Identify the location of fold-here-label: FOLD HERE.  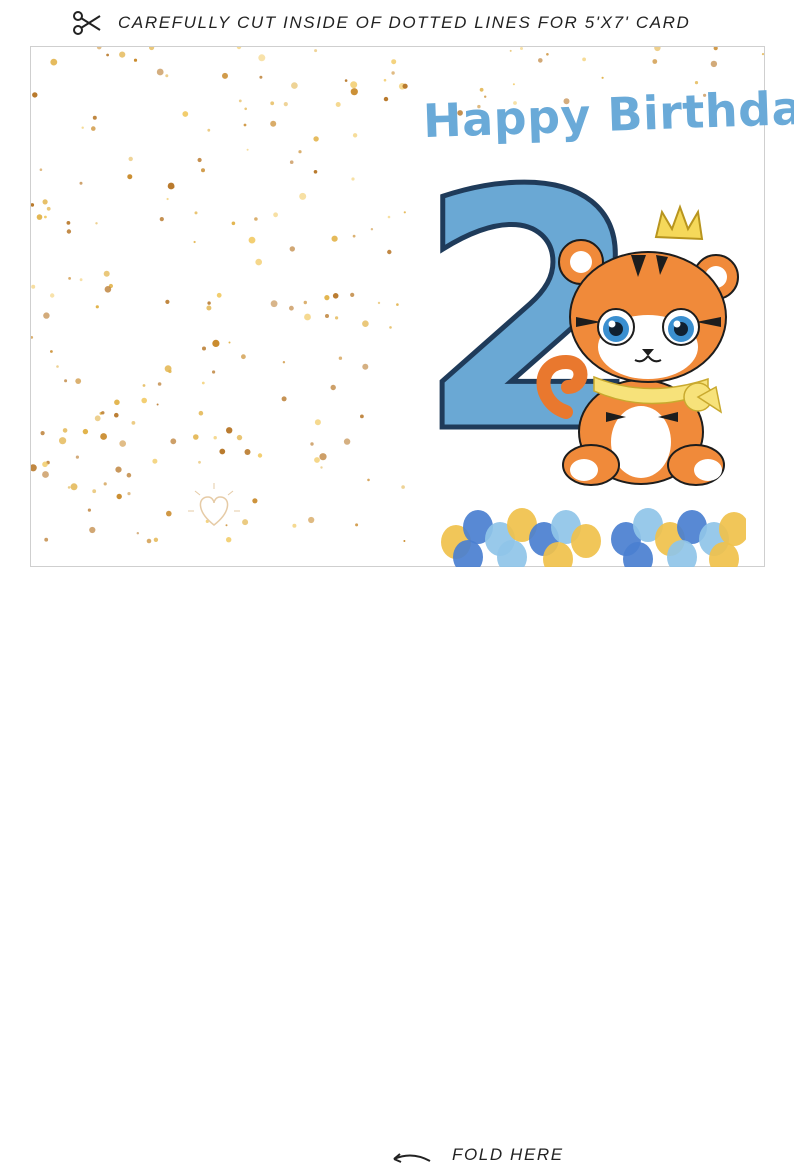
(508, 1154).